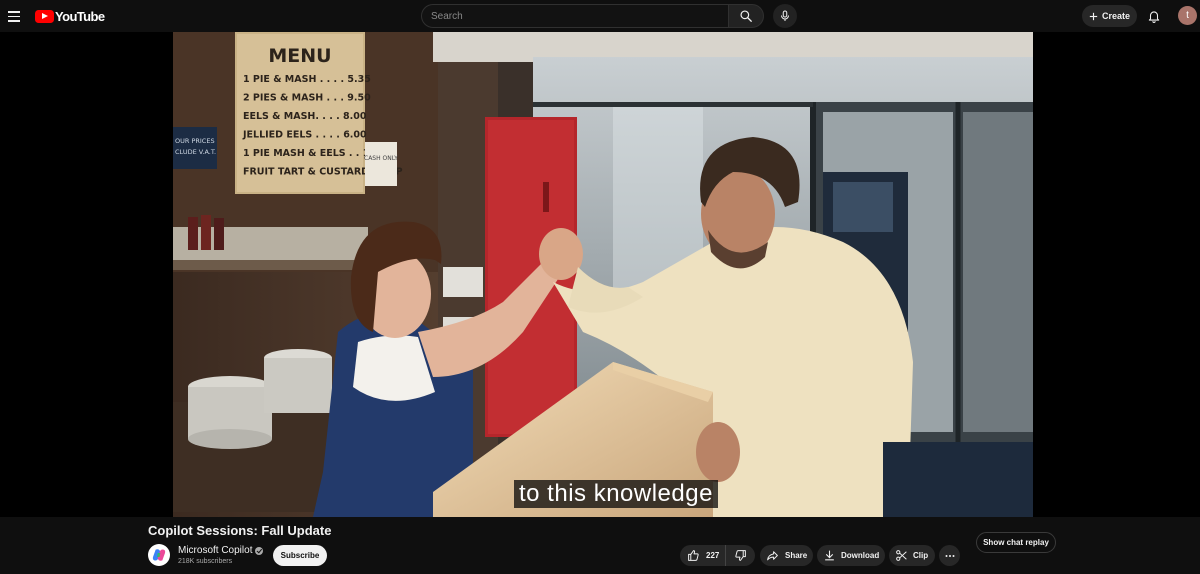  Describe the element at coordinates (772, 556) in the screenshot. I see `share-icon` at that location.